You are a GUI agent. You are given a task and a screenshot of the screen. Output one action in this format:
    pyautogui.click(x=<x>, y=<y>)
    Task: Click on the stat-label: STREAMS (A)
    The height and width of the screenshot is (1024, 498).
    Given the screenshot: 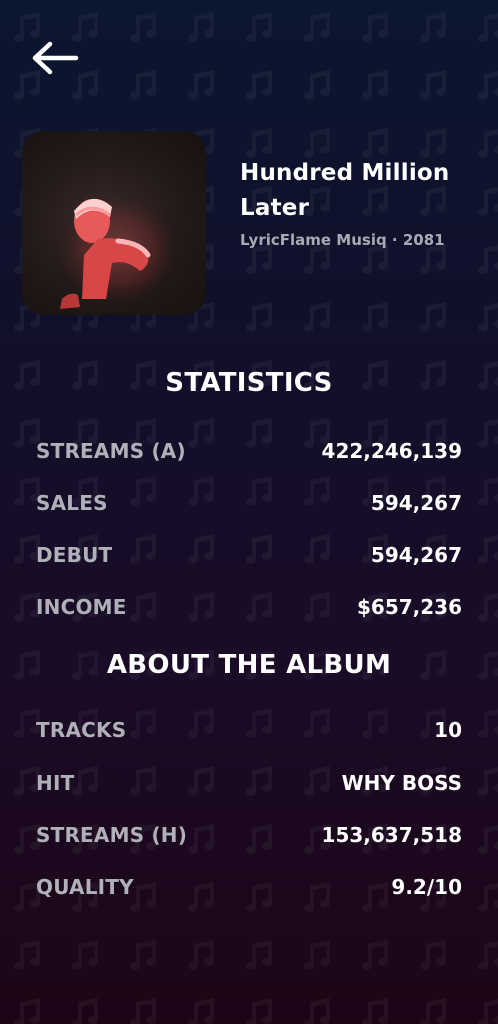 What is the action you would take?
    pyautogui.click(x=111, y=451)
    